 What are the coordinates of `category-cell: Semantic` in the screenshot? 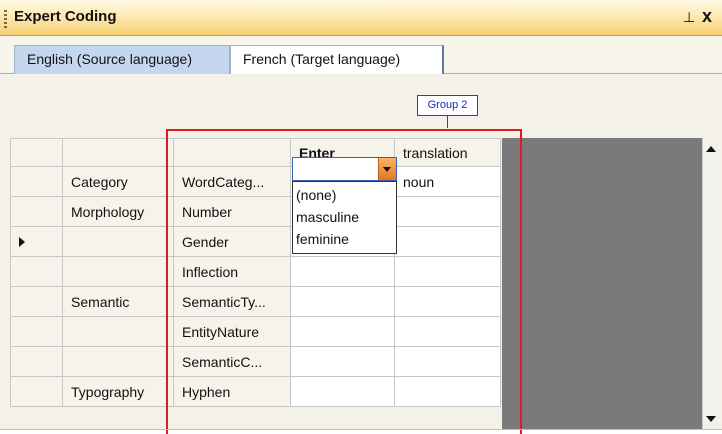 It's located at (118, 301).